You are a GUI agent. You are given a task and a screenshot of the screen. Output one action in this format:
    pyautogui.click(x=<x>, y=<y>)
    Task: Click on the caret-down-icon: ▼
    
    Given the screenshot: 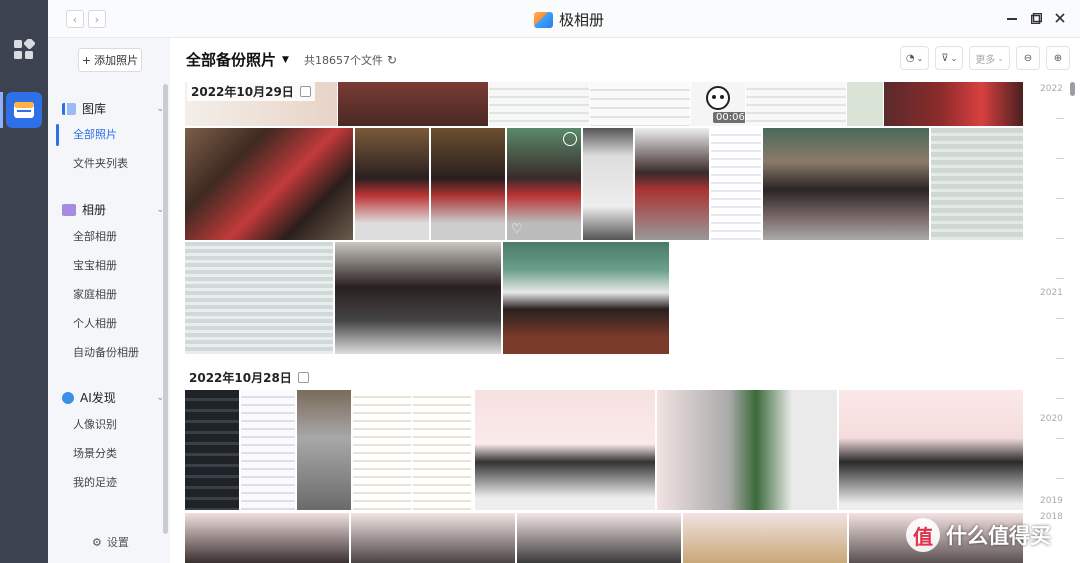 What is the action you would take?
    pyautogui.click(x=285, y=59)
    